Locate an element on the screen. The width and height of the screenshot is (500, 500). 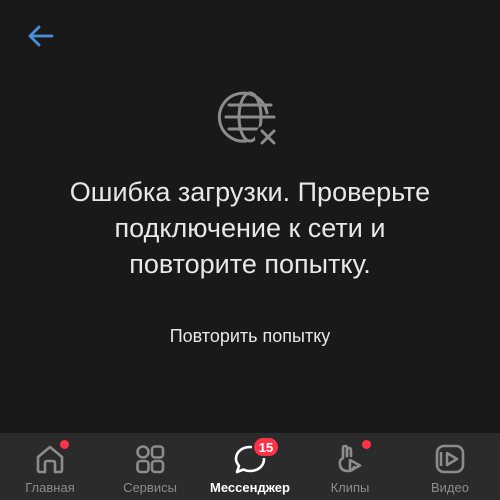
tab-label: Видео is located at coordinates (450, 487).